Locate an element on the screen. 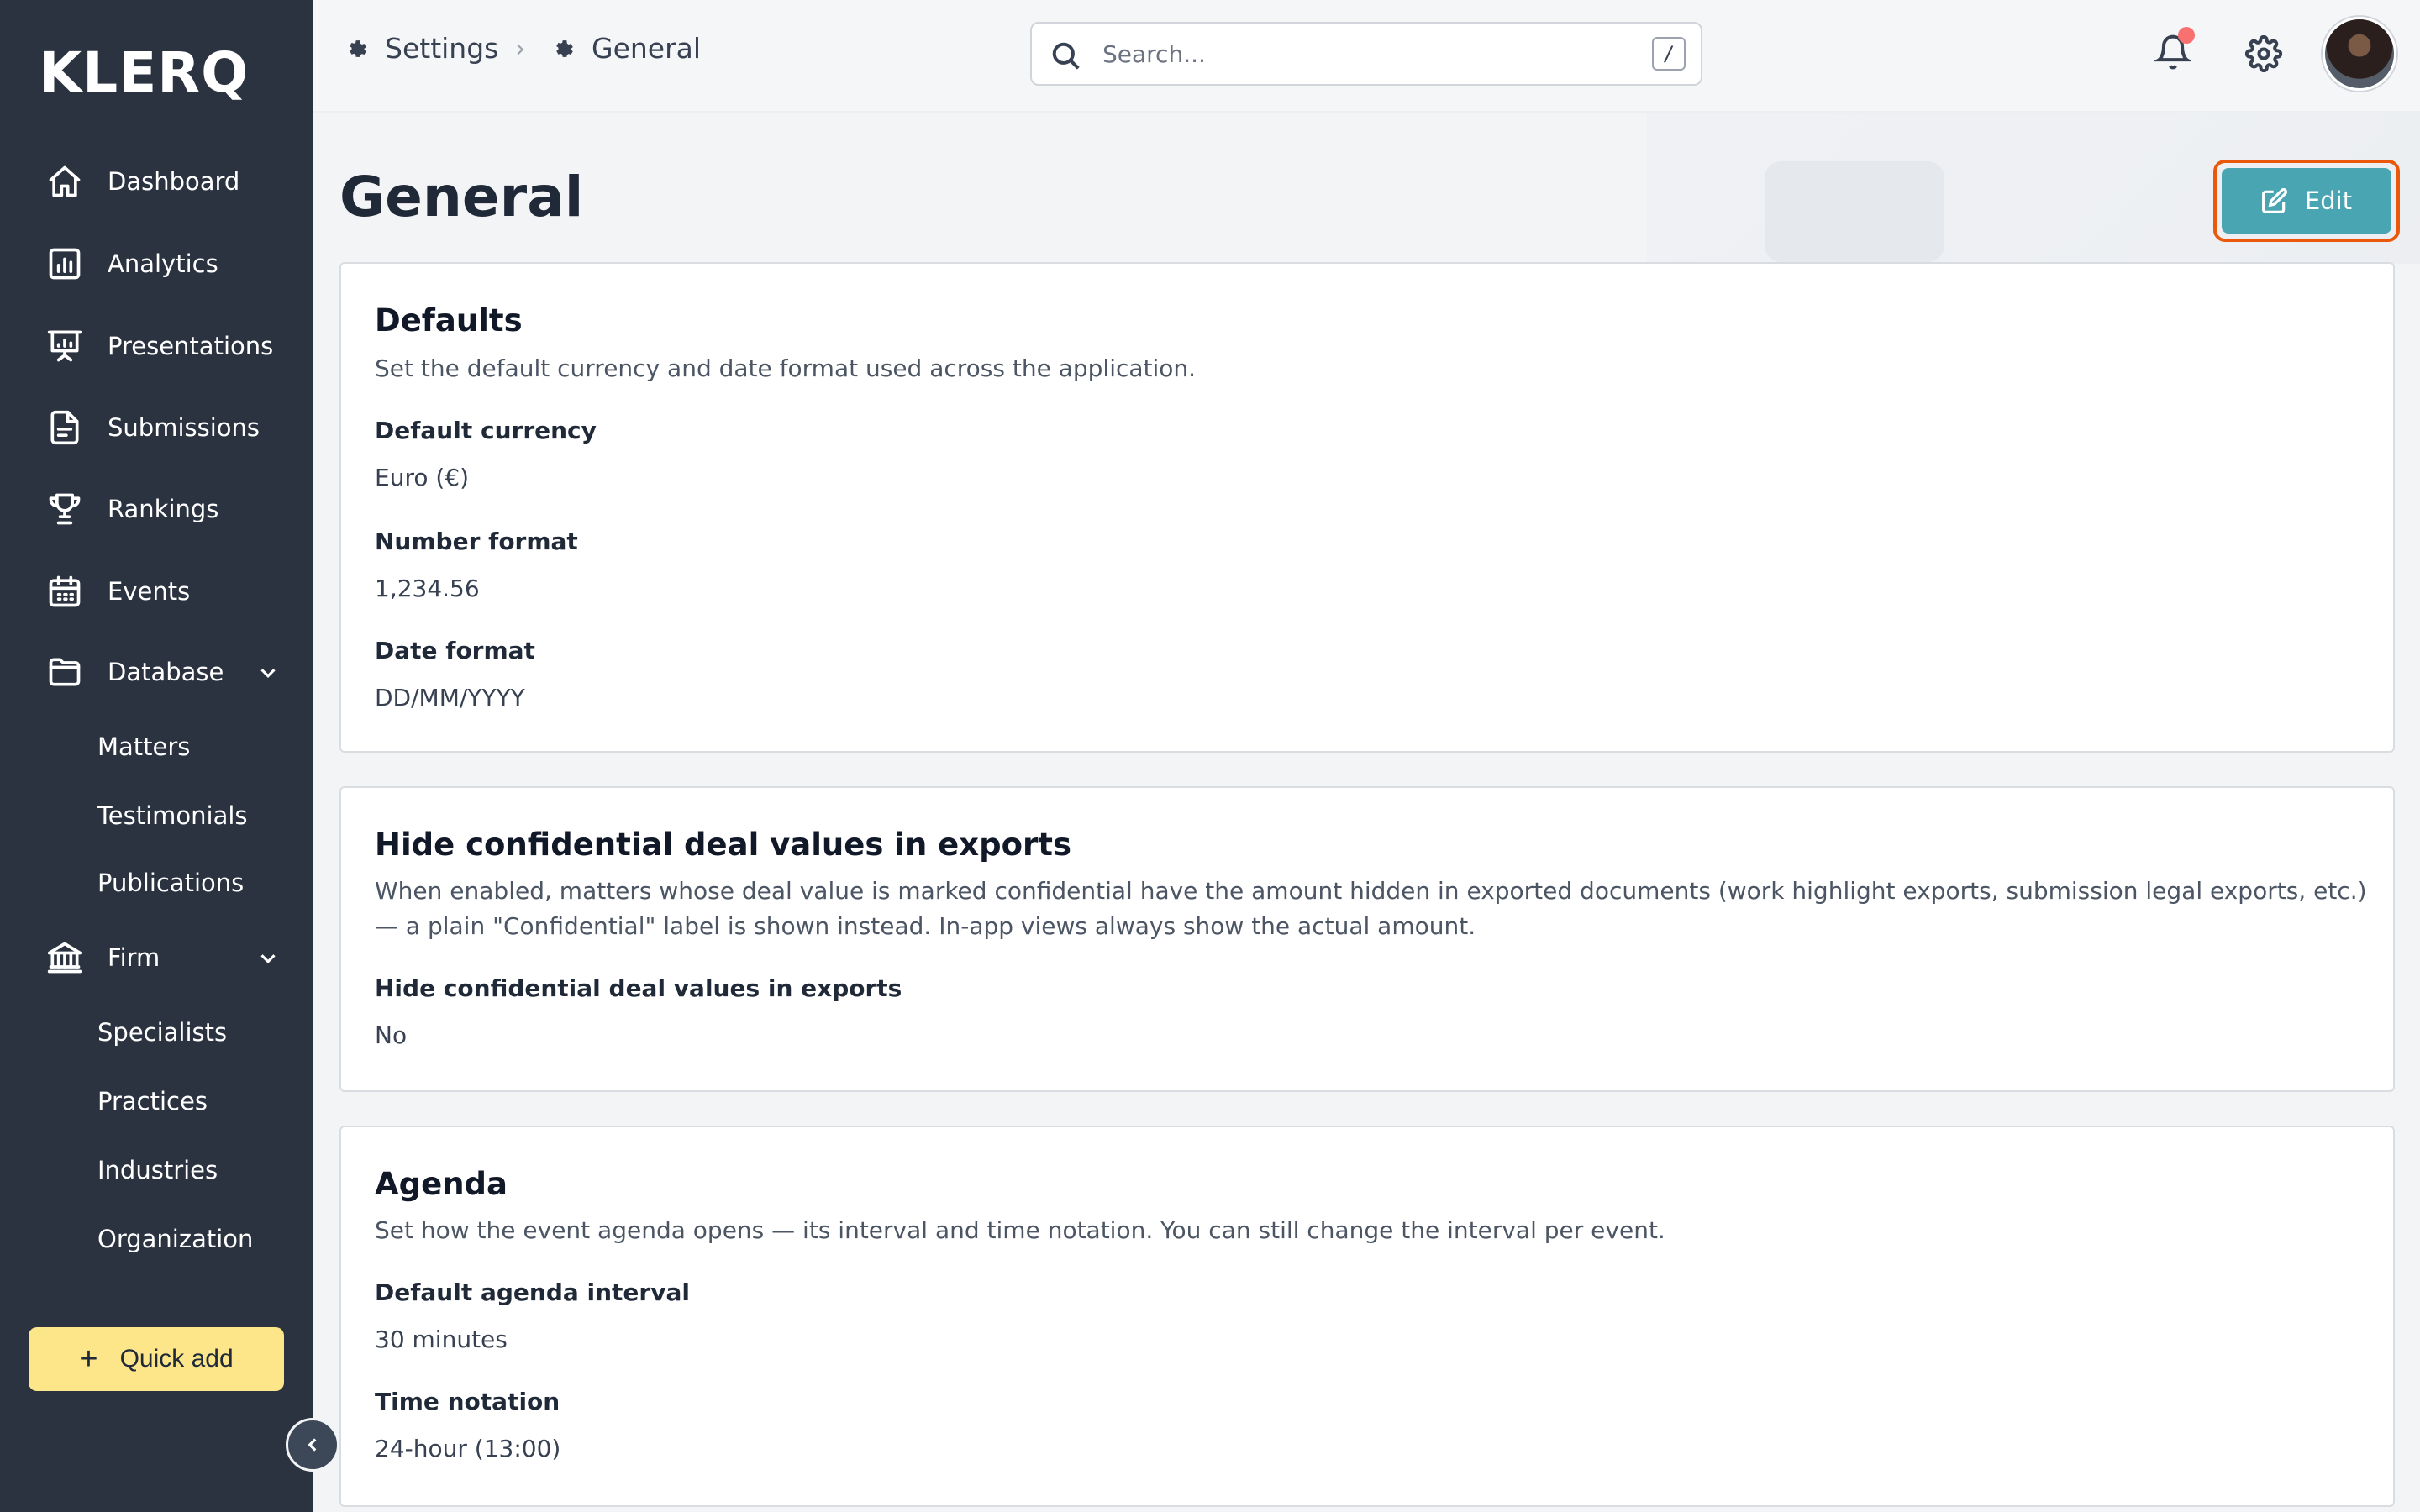 The height and width of the screenshot is (1512, 2420). home-icon is located at coordinates (64, 181).